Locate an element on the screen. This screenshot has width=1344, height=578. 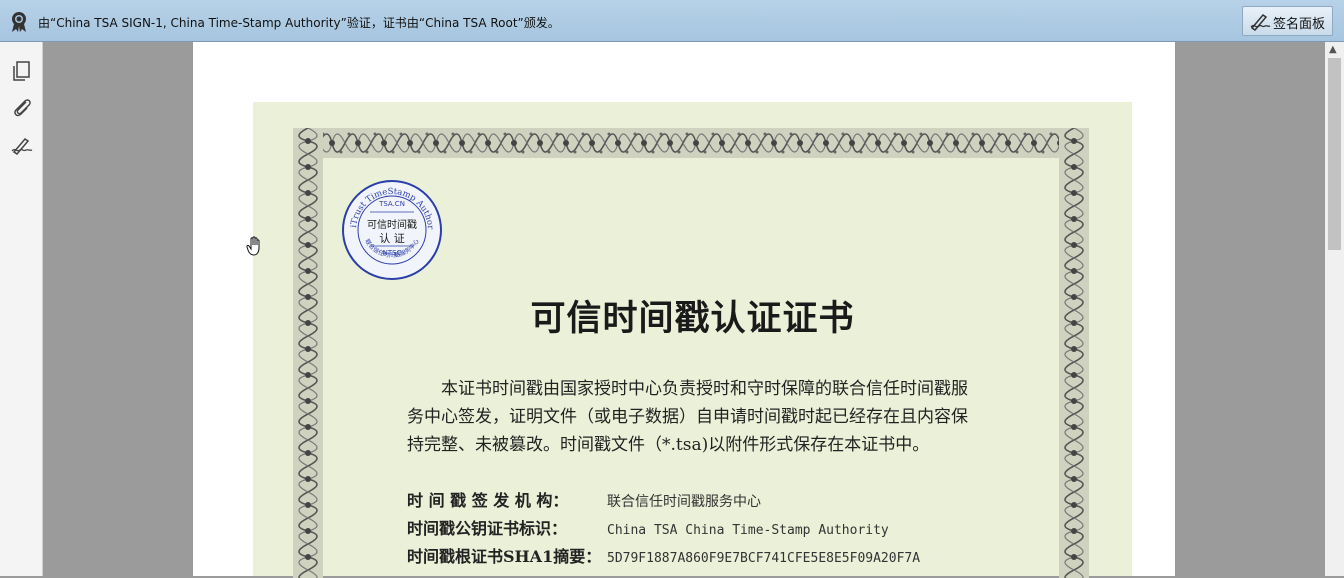
ornamental-border-top is located at coordinates (691, 143).